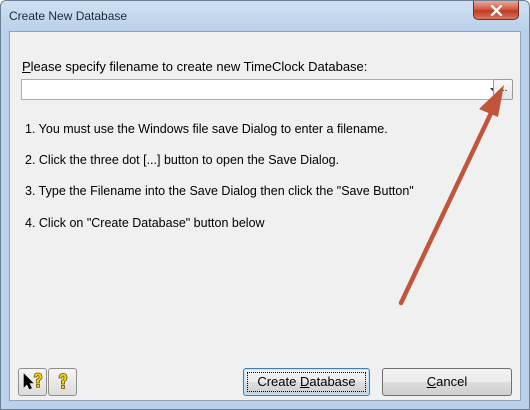  I want to click on close-icon, so click(496, 10).